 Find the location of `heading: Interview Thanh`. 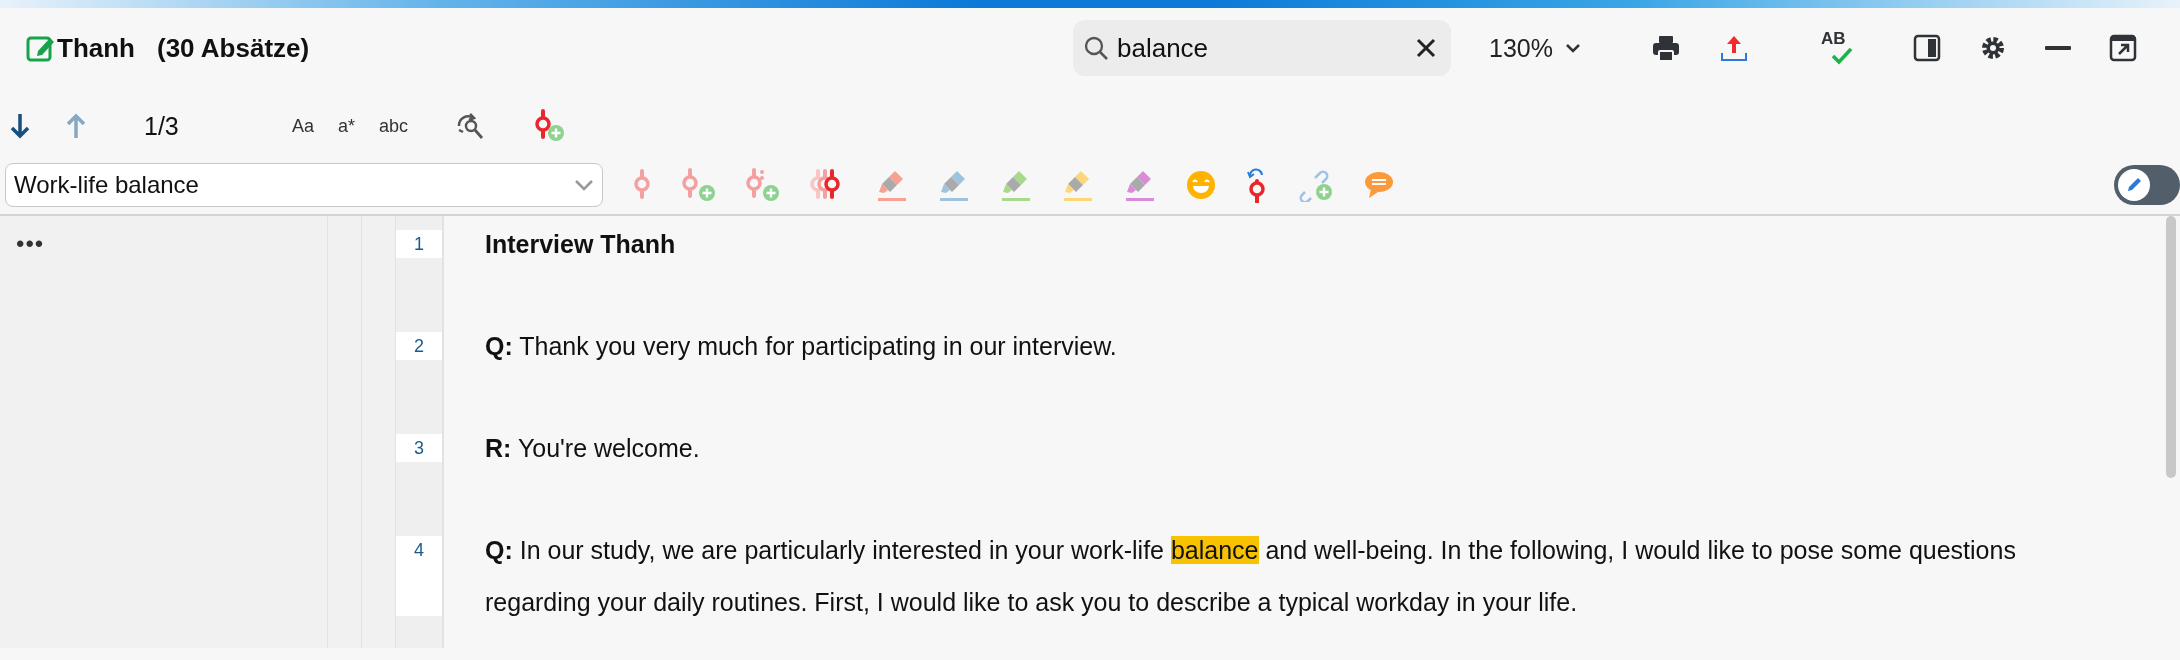

heading: Interview Thanh is located at coordinates (581, 244).